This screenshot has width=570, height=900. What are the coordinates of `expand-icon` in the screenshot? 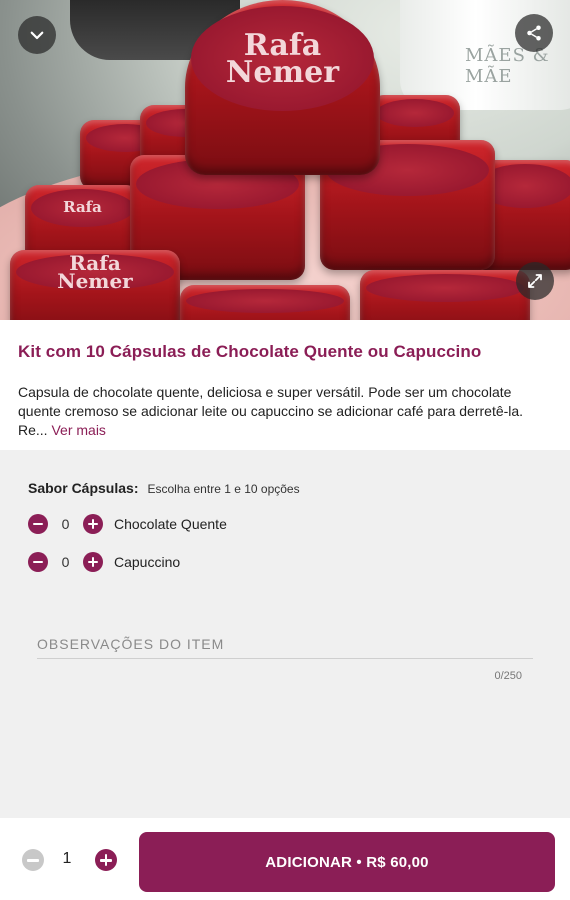 It's located at (535, 281).